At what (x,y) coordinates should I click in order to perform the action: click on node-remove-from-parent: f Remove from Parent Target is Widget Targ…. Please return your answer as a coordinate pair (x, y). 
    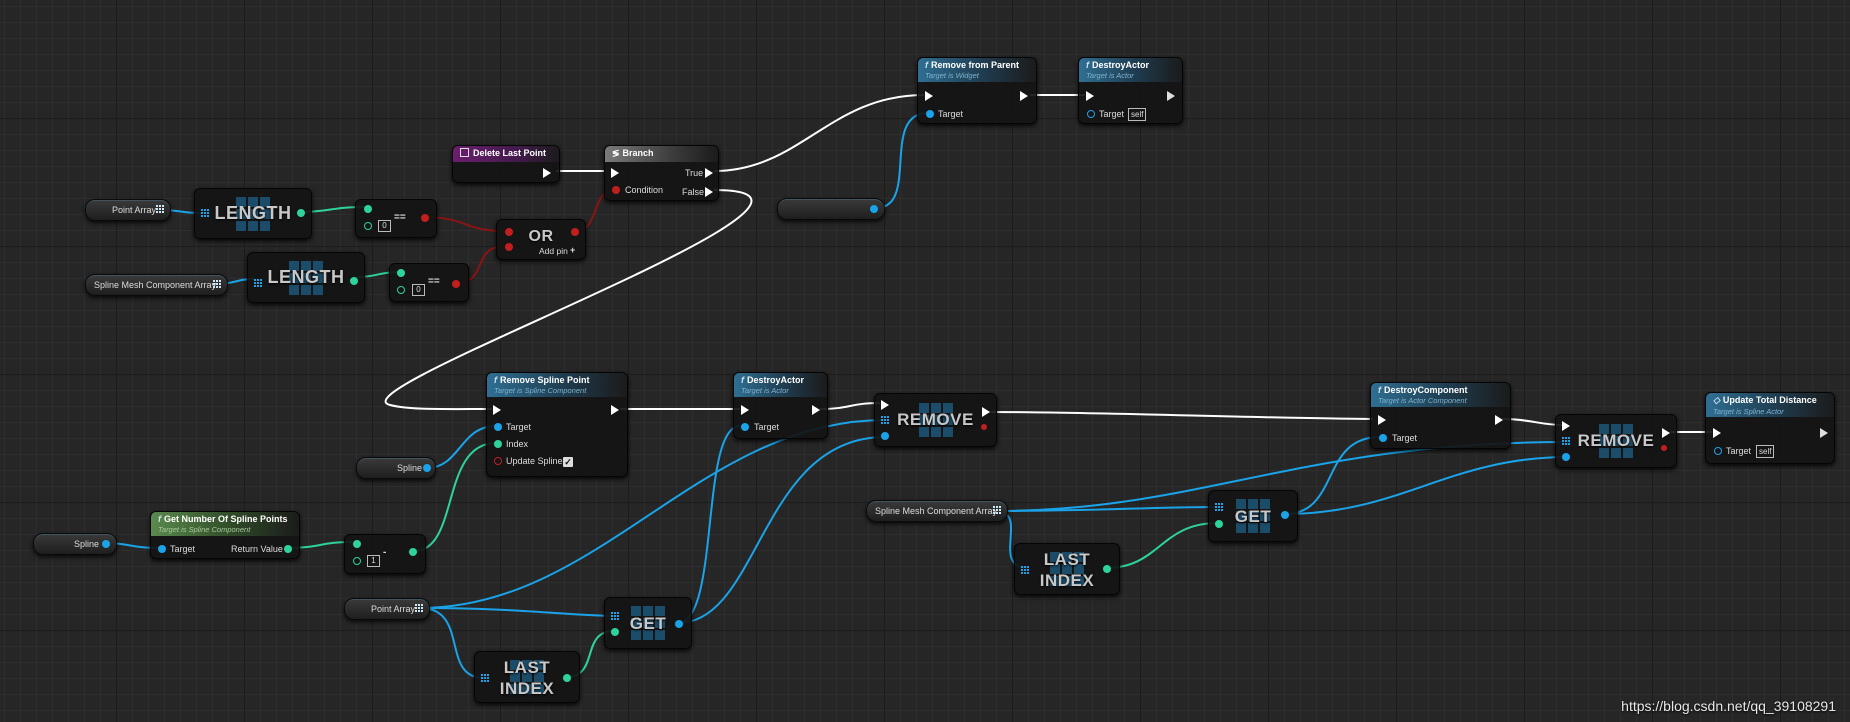
    Looking at the image, I should click on (977, 90).